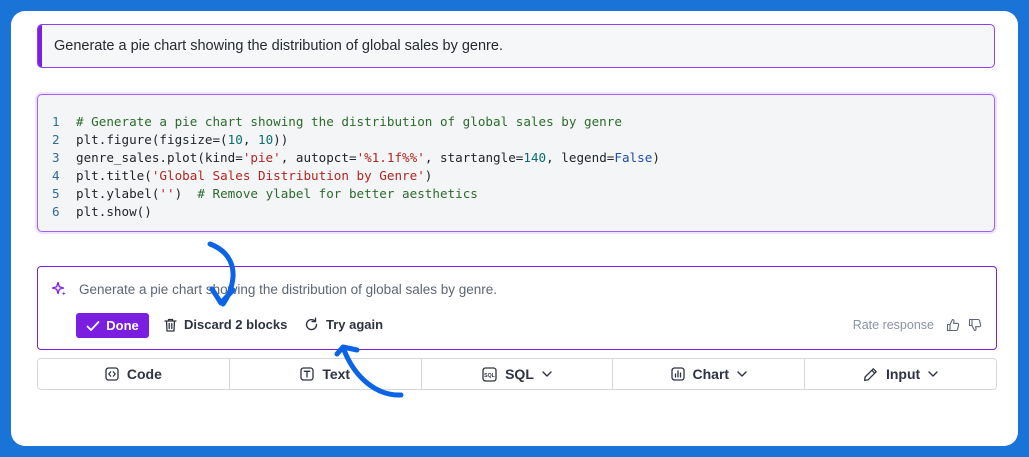  What do you see at coordinates (356, 212) in the screenshot?
I see `code-line-6: 6 plt.show()` at bounding box center [356, 212].